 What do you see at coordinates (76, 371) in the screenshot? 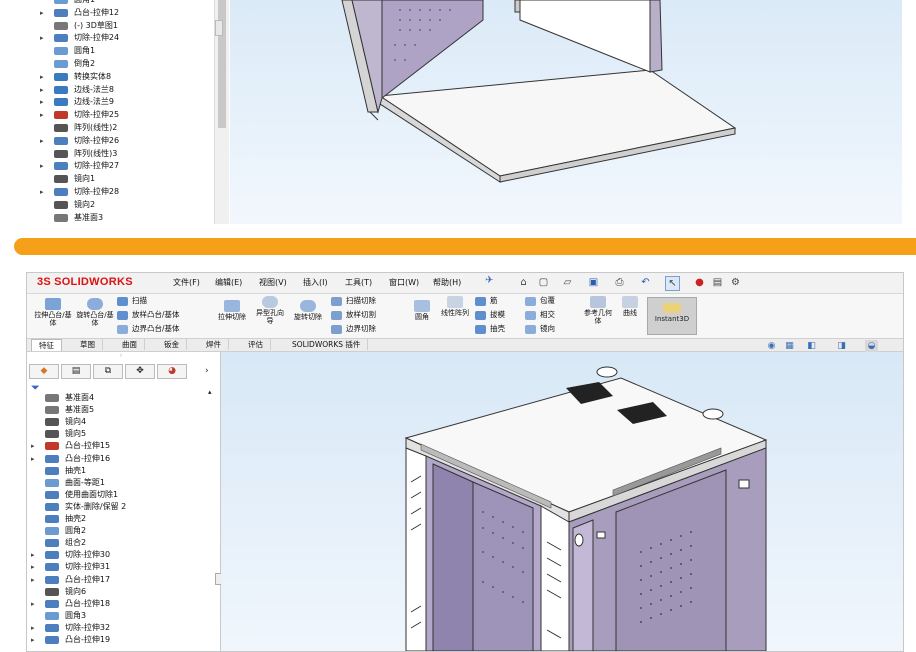
I see `property-manager-tab-icon: ▤` at bounding box center [76, 371].